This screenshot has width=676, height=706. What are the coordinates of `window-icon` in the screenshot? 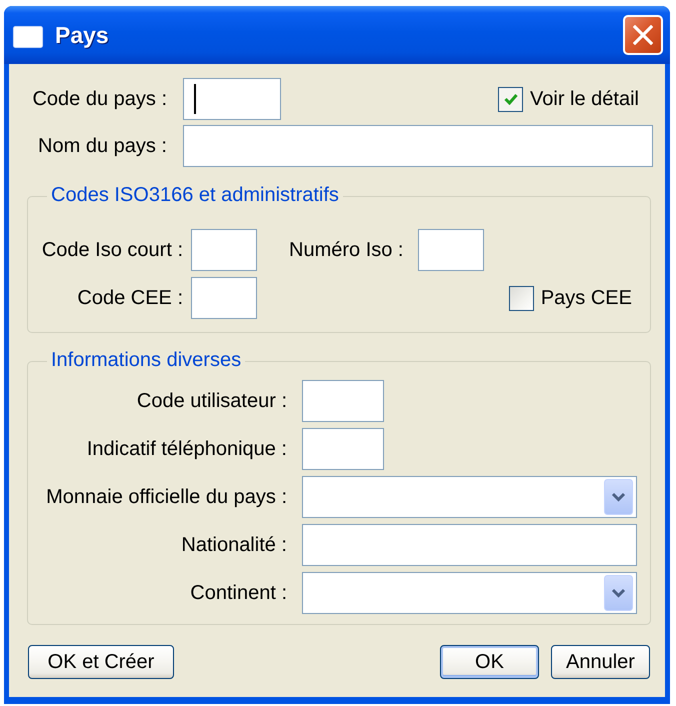 It's located at (28, 37).